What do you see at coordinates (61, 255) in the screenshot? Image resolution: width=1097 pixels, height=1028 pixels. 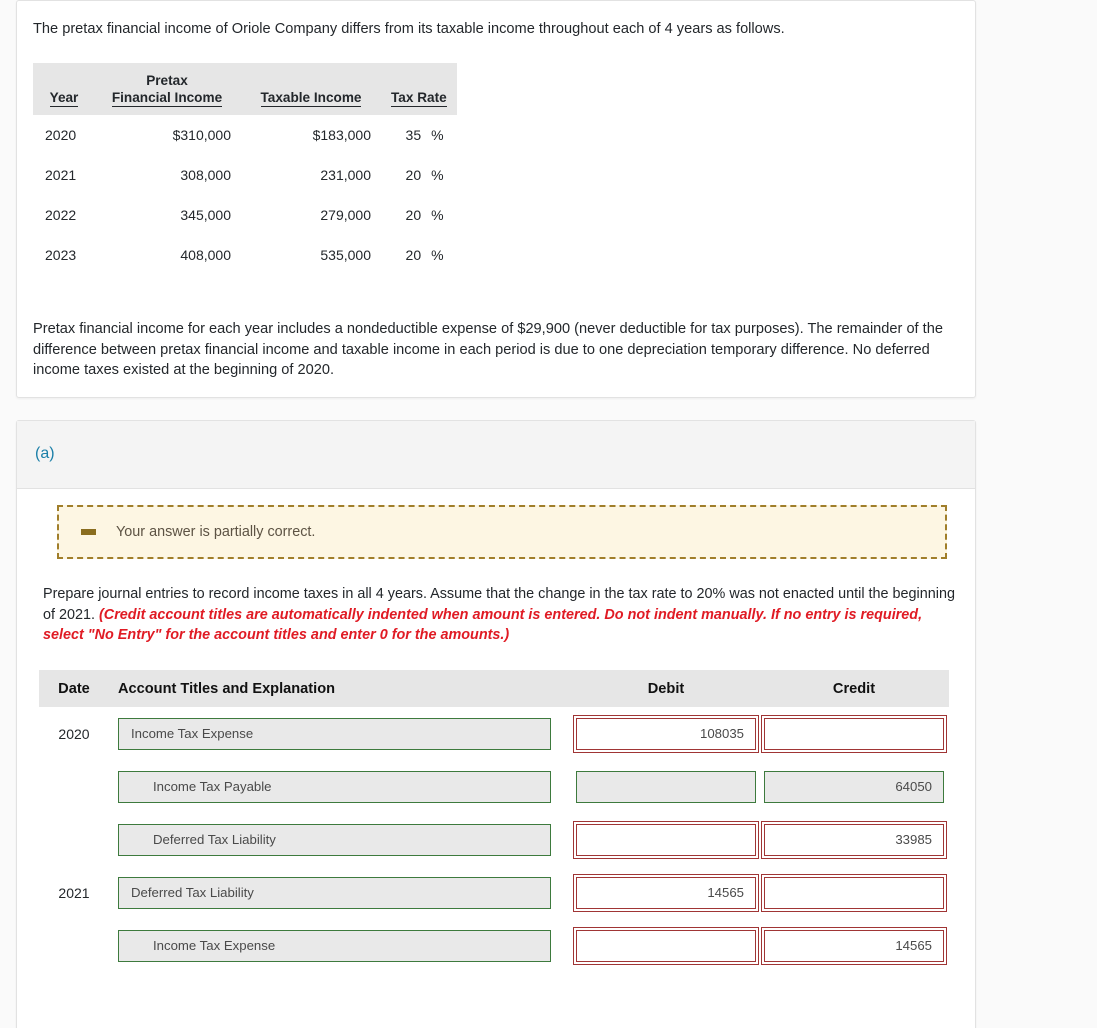 I see `cell-year: 2023` at bounding box center [61, 255].